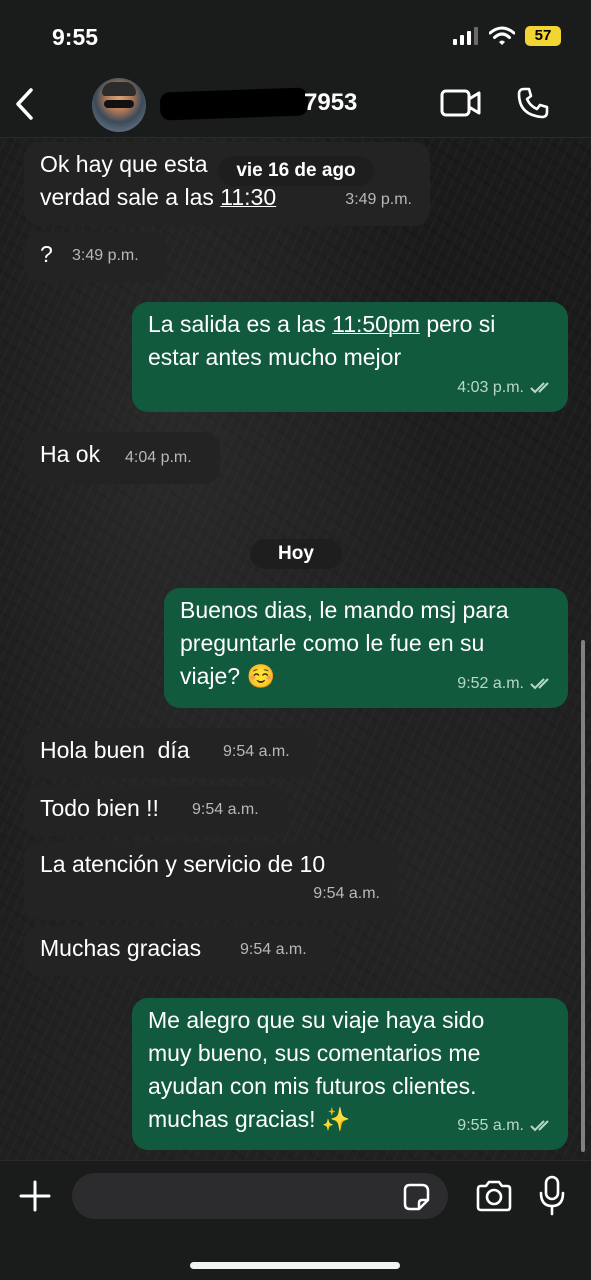  What do you see at coordinates (124, 164) in the screenshot?
I see `message-text-part: Ok hay que esta` at bounding box center [124, 164].